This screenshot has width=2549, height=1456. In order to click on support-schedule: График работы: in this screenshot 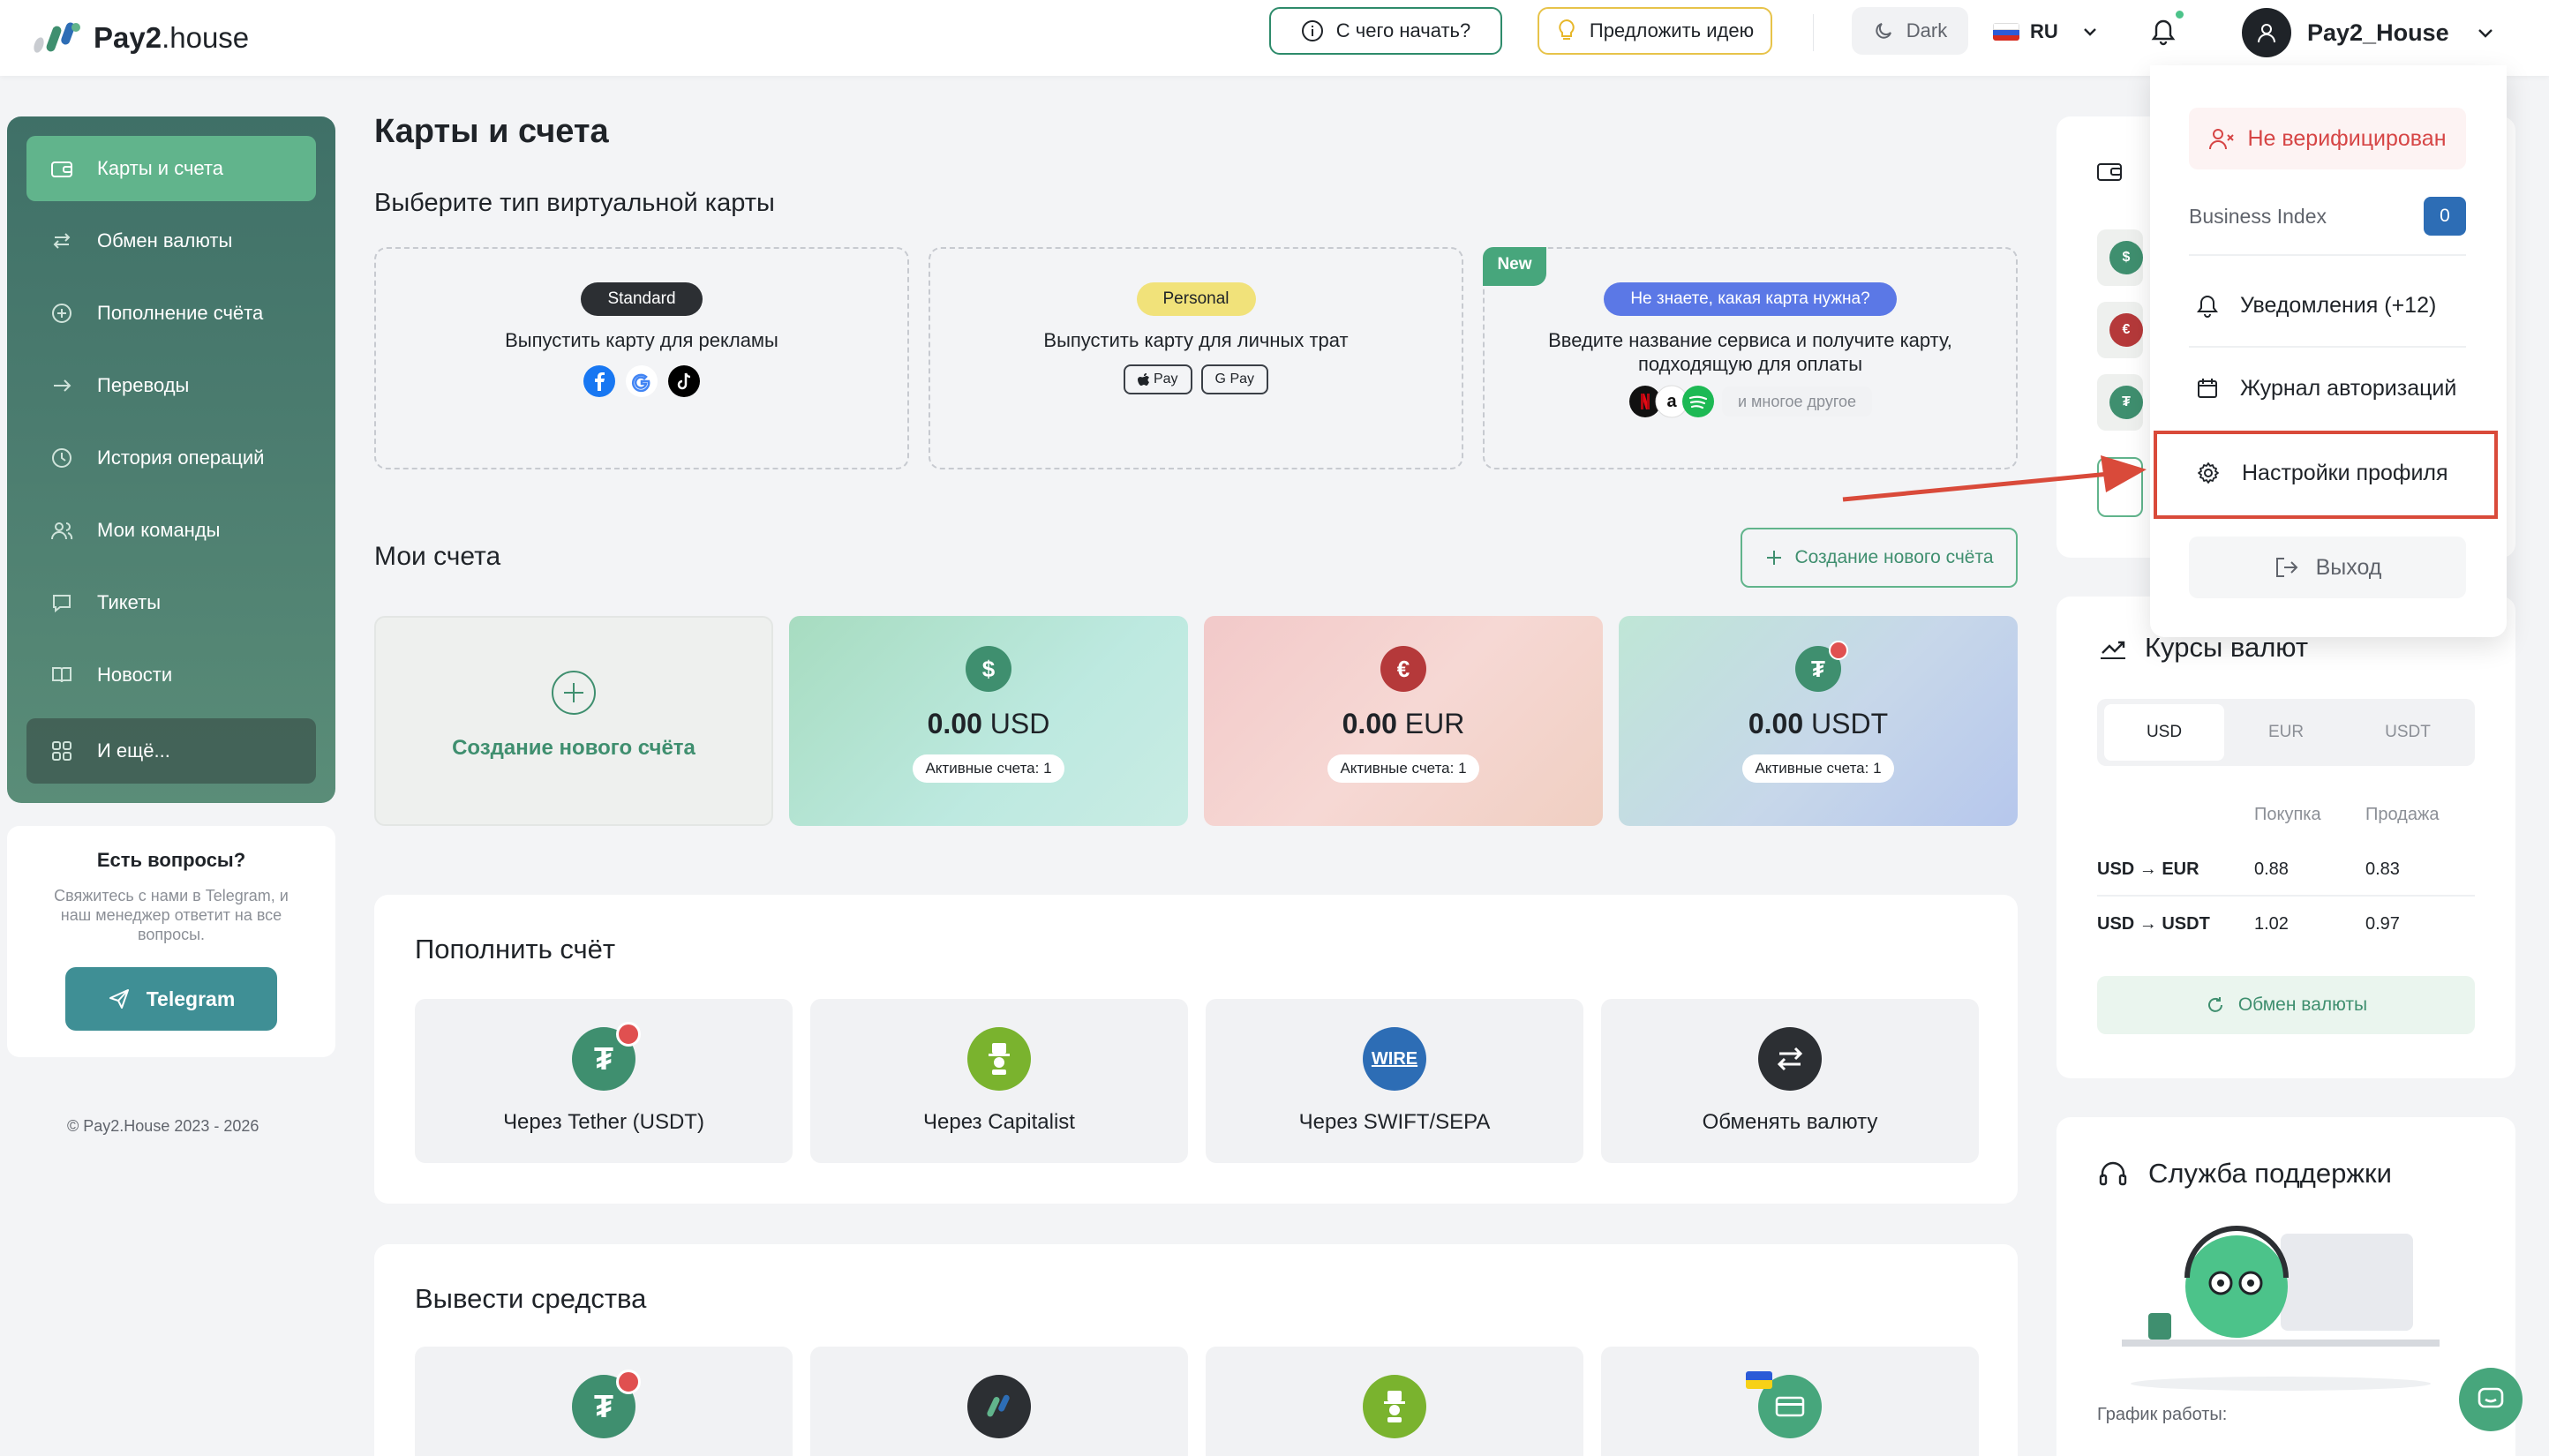, I will do `click(2162, 1414)`.